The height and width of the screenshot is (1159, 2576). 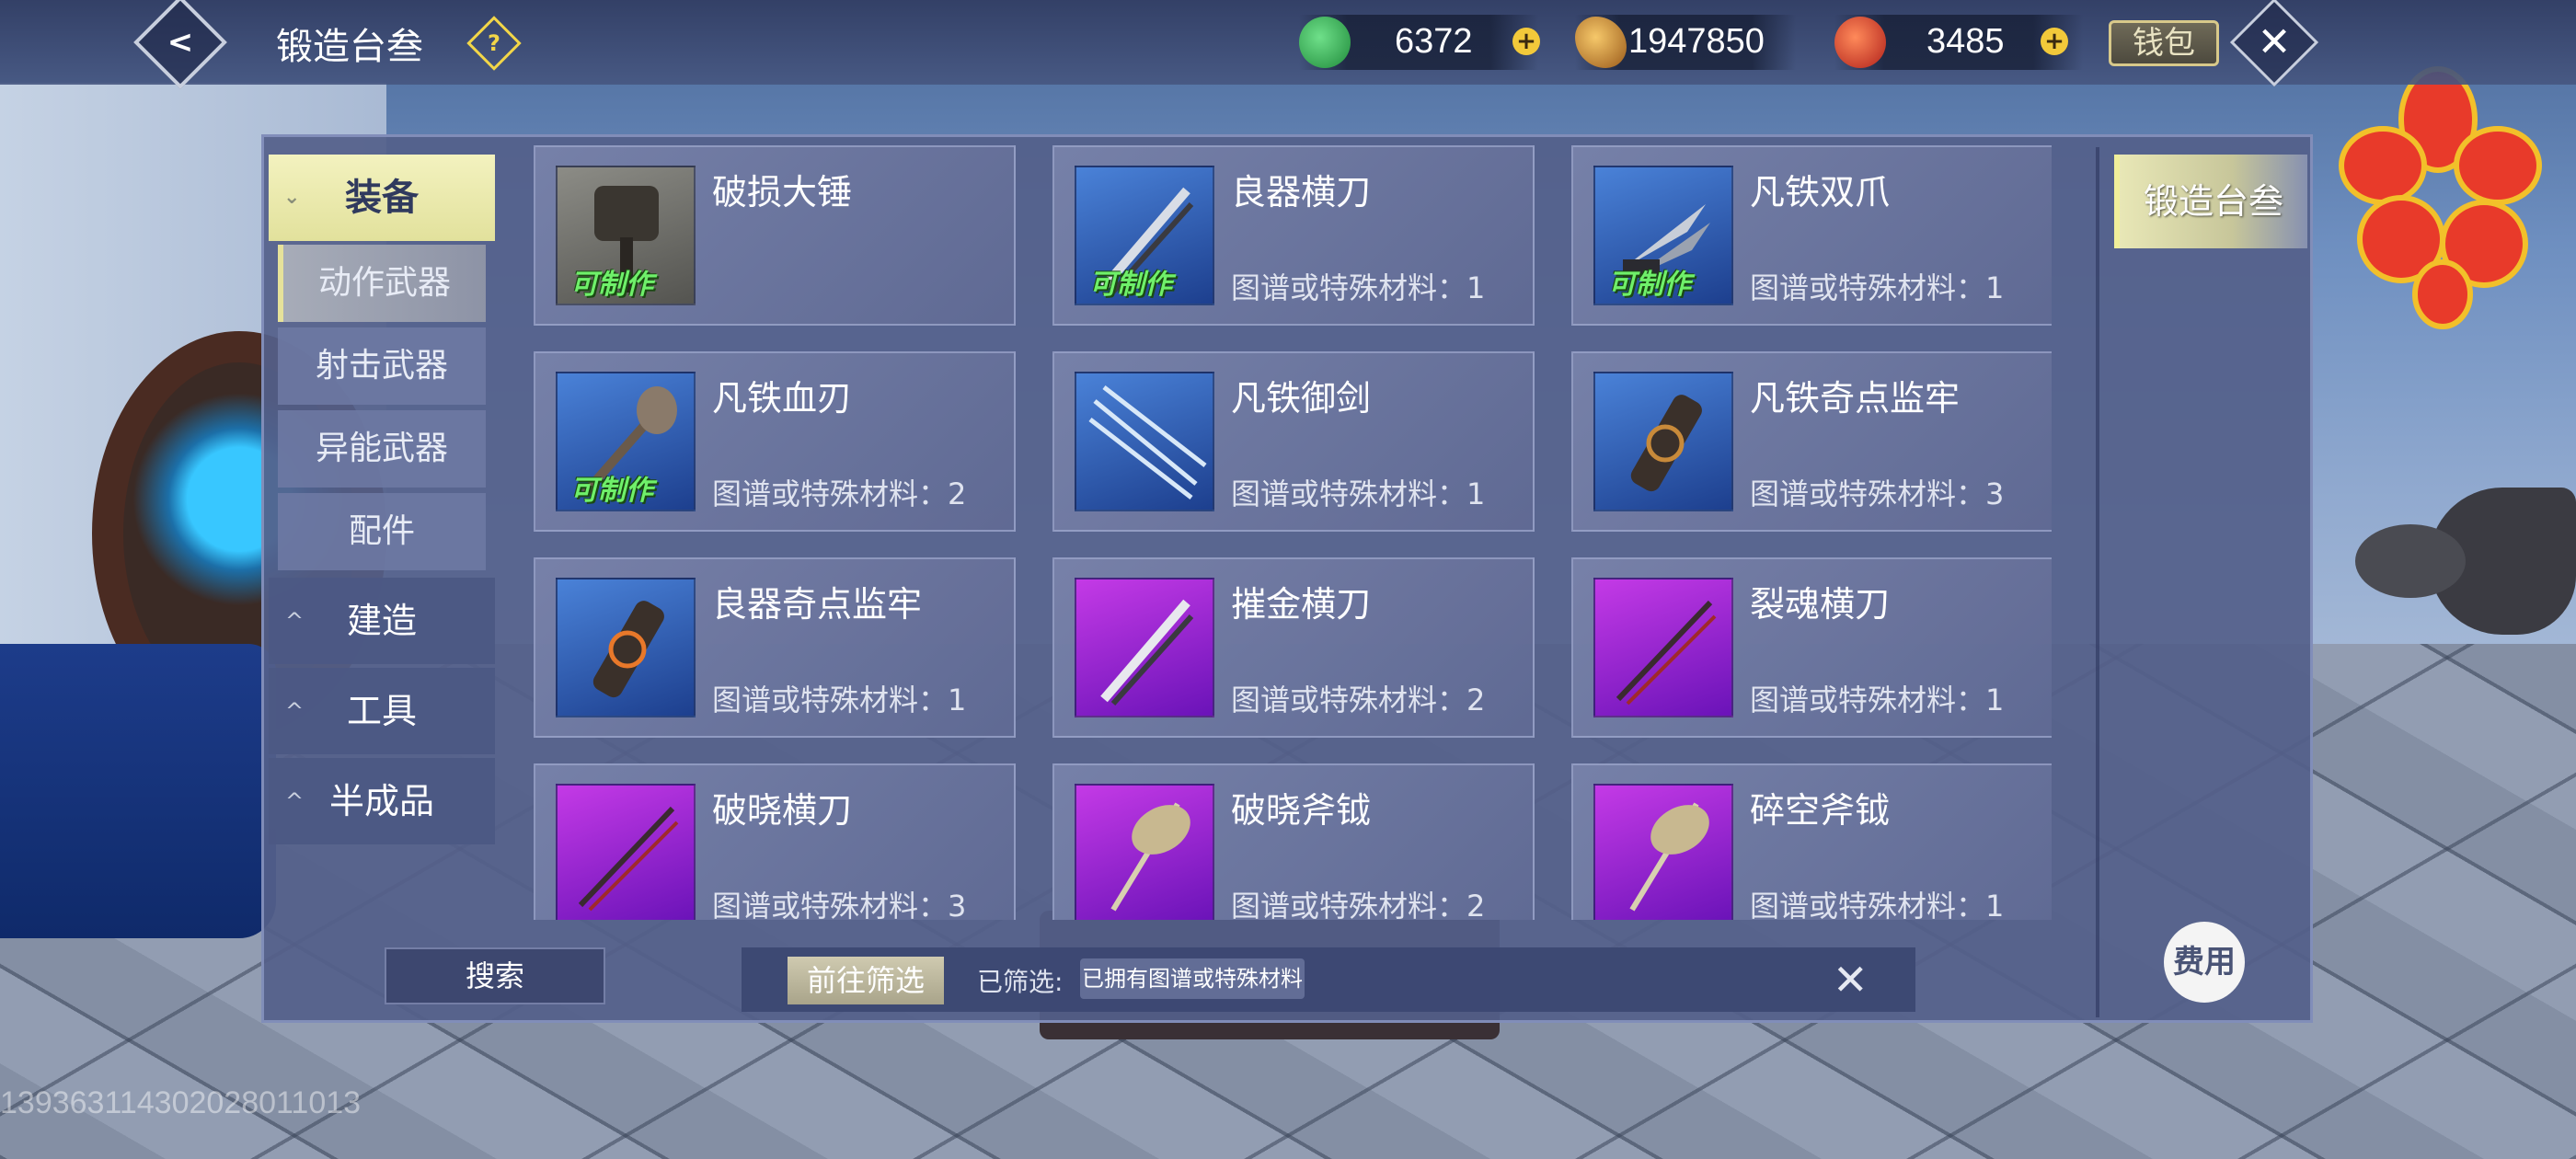 I want to click on item-name: 破损大锤, so click(x=782, y=192).